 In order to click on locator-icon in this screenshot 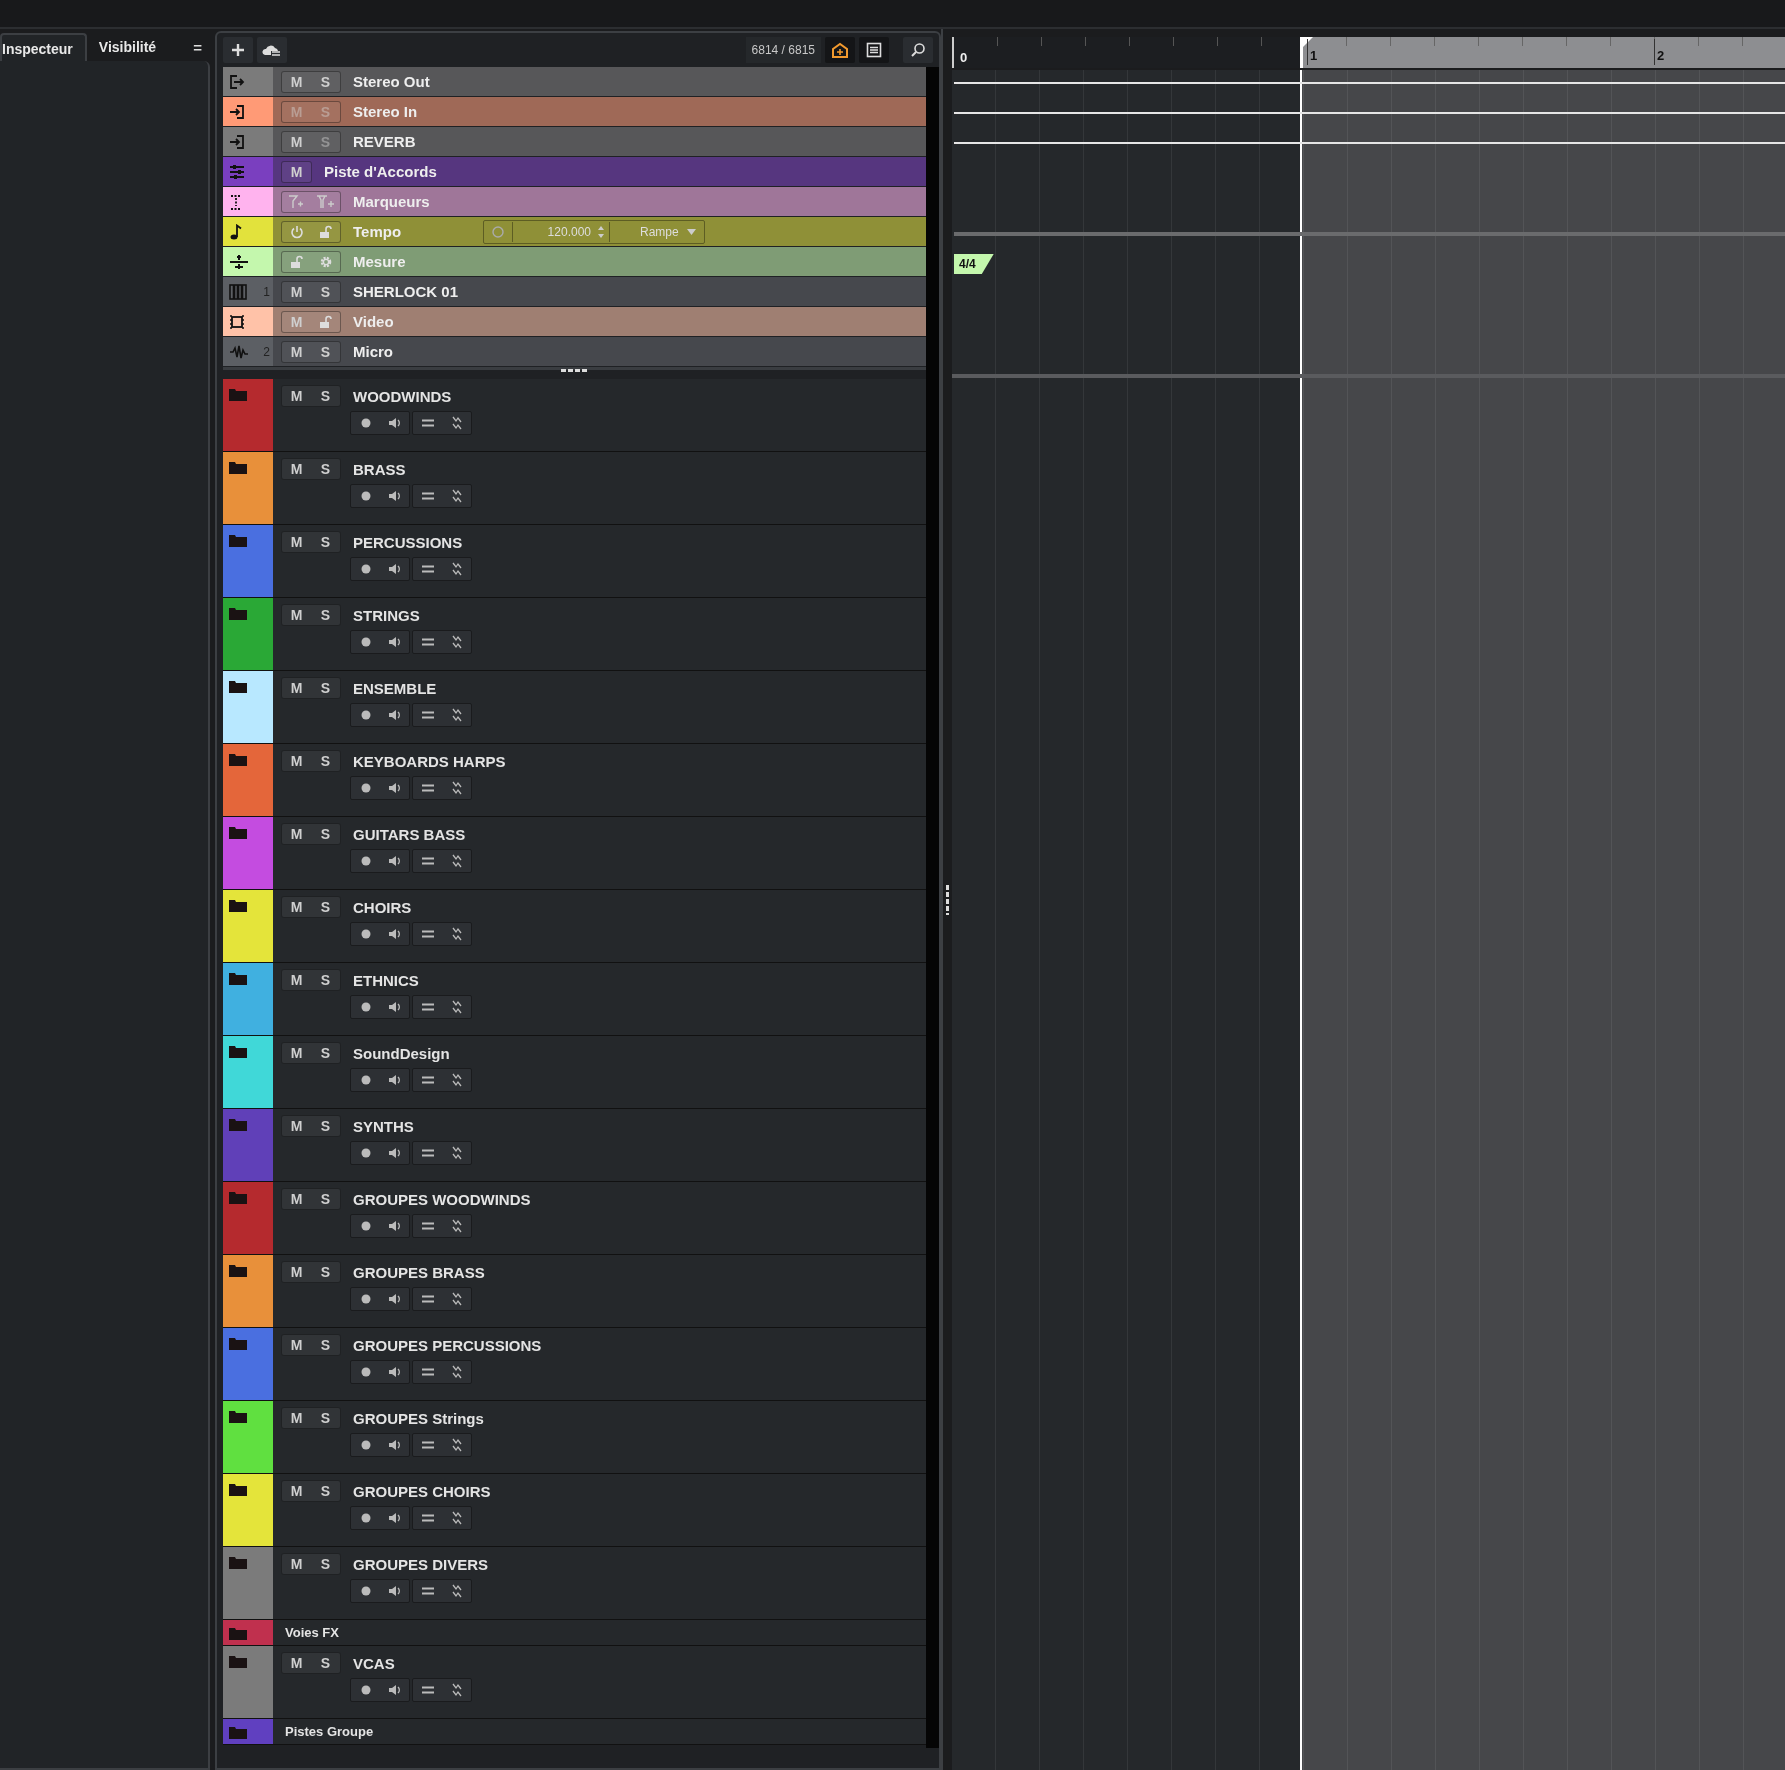, I will do `click(1308, 42)`.